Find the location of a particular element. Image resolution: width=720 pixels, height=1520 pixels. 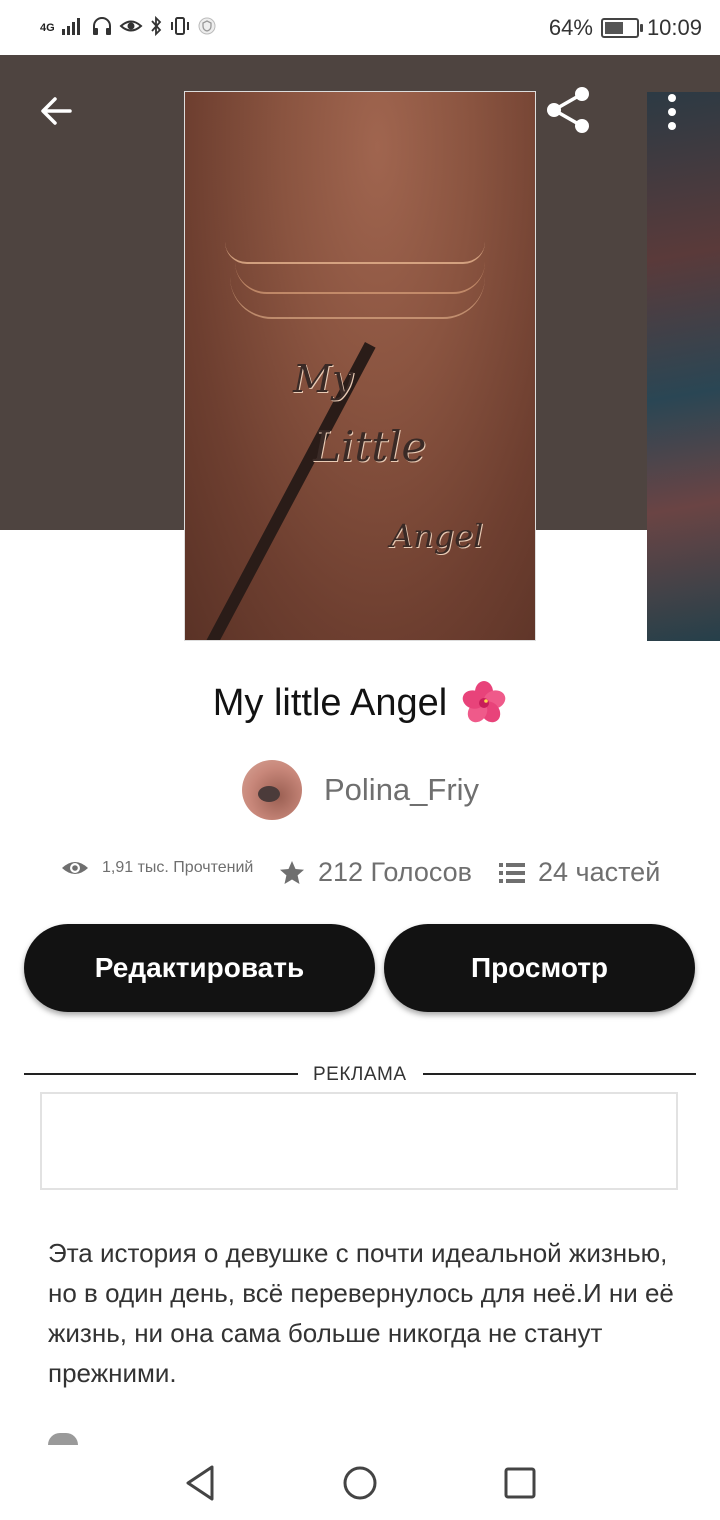

author-row: Polina_Friy is located at coordinates (360, 790).